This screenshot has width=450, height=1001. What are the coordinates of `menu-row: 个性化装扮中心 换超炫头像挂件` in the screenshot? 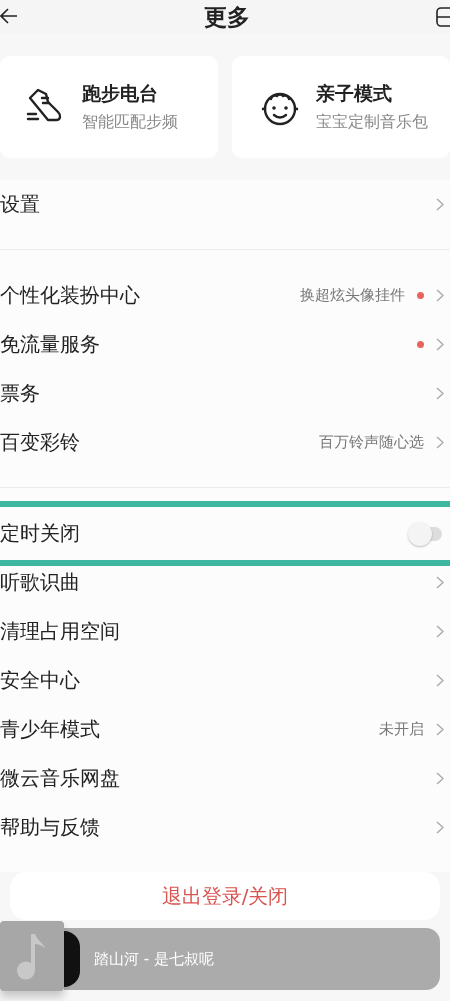 It's located at (225, 295).